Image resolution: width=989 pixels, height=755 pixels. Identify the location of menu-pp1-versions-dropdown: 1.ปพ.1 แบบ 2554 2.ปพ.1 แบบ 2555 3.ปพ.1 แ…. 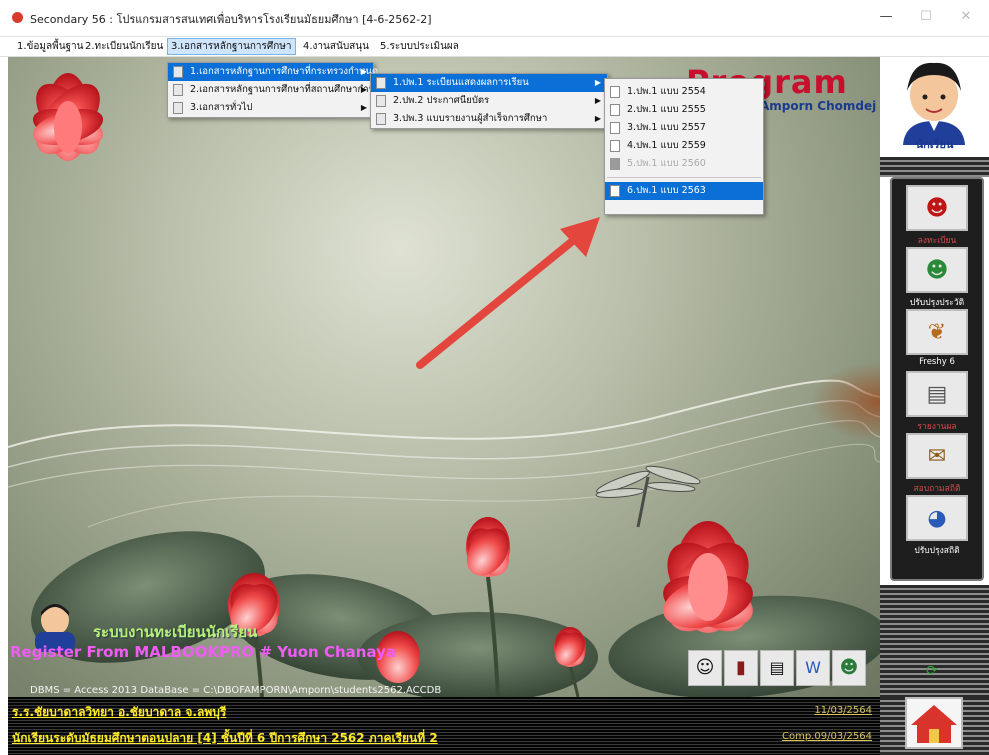
(684, 146).